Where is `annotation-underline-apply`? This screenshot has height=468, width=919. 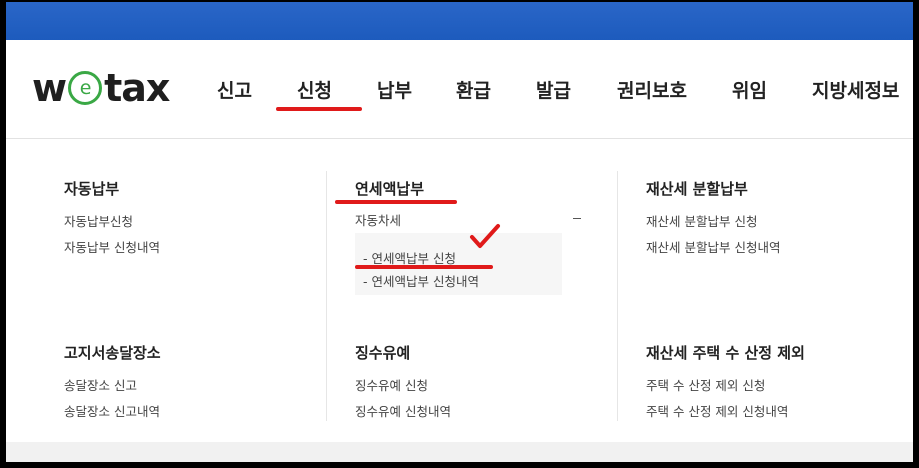 annotation-underline-apply is located at coordinates (319, 109).